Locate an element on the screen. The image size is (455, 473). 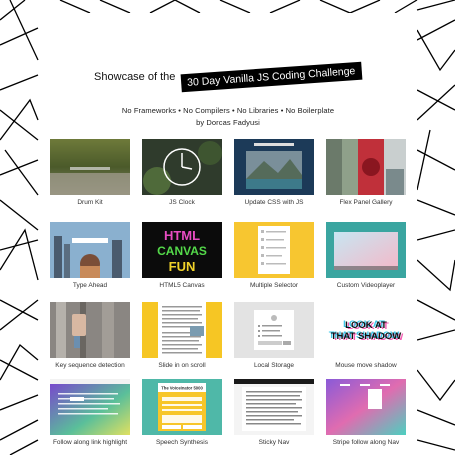
project-tile-canvas: HTML CANVAS FUN HTML5 Canvas is located at coordinates (182, 255).